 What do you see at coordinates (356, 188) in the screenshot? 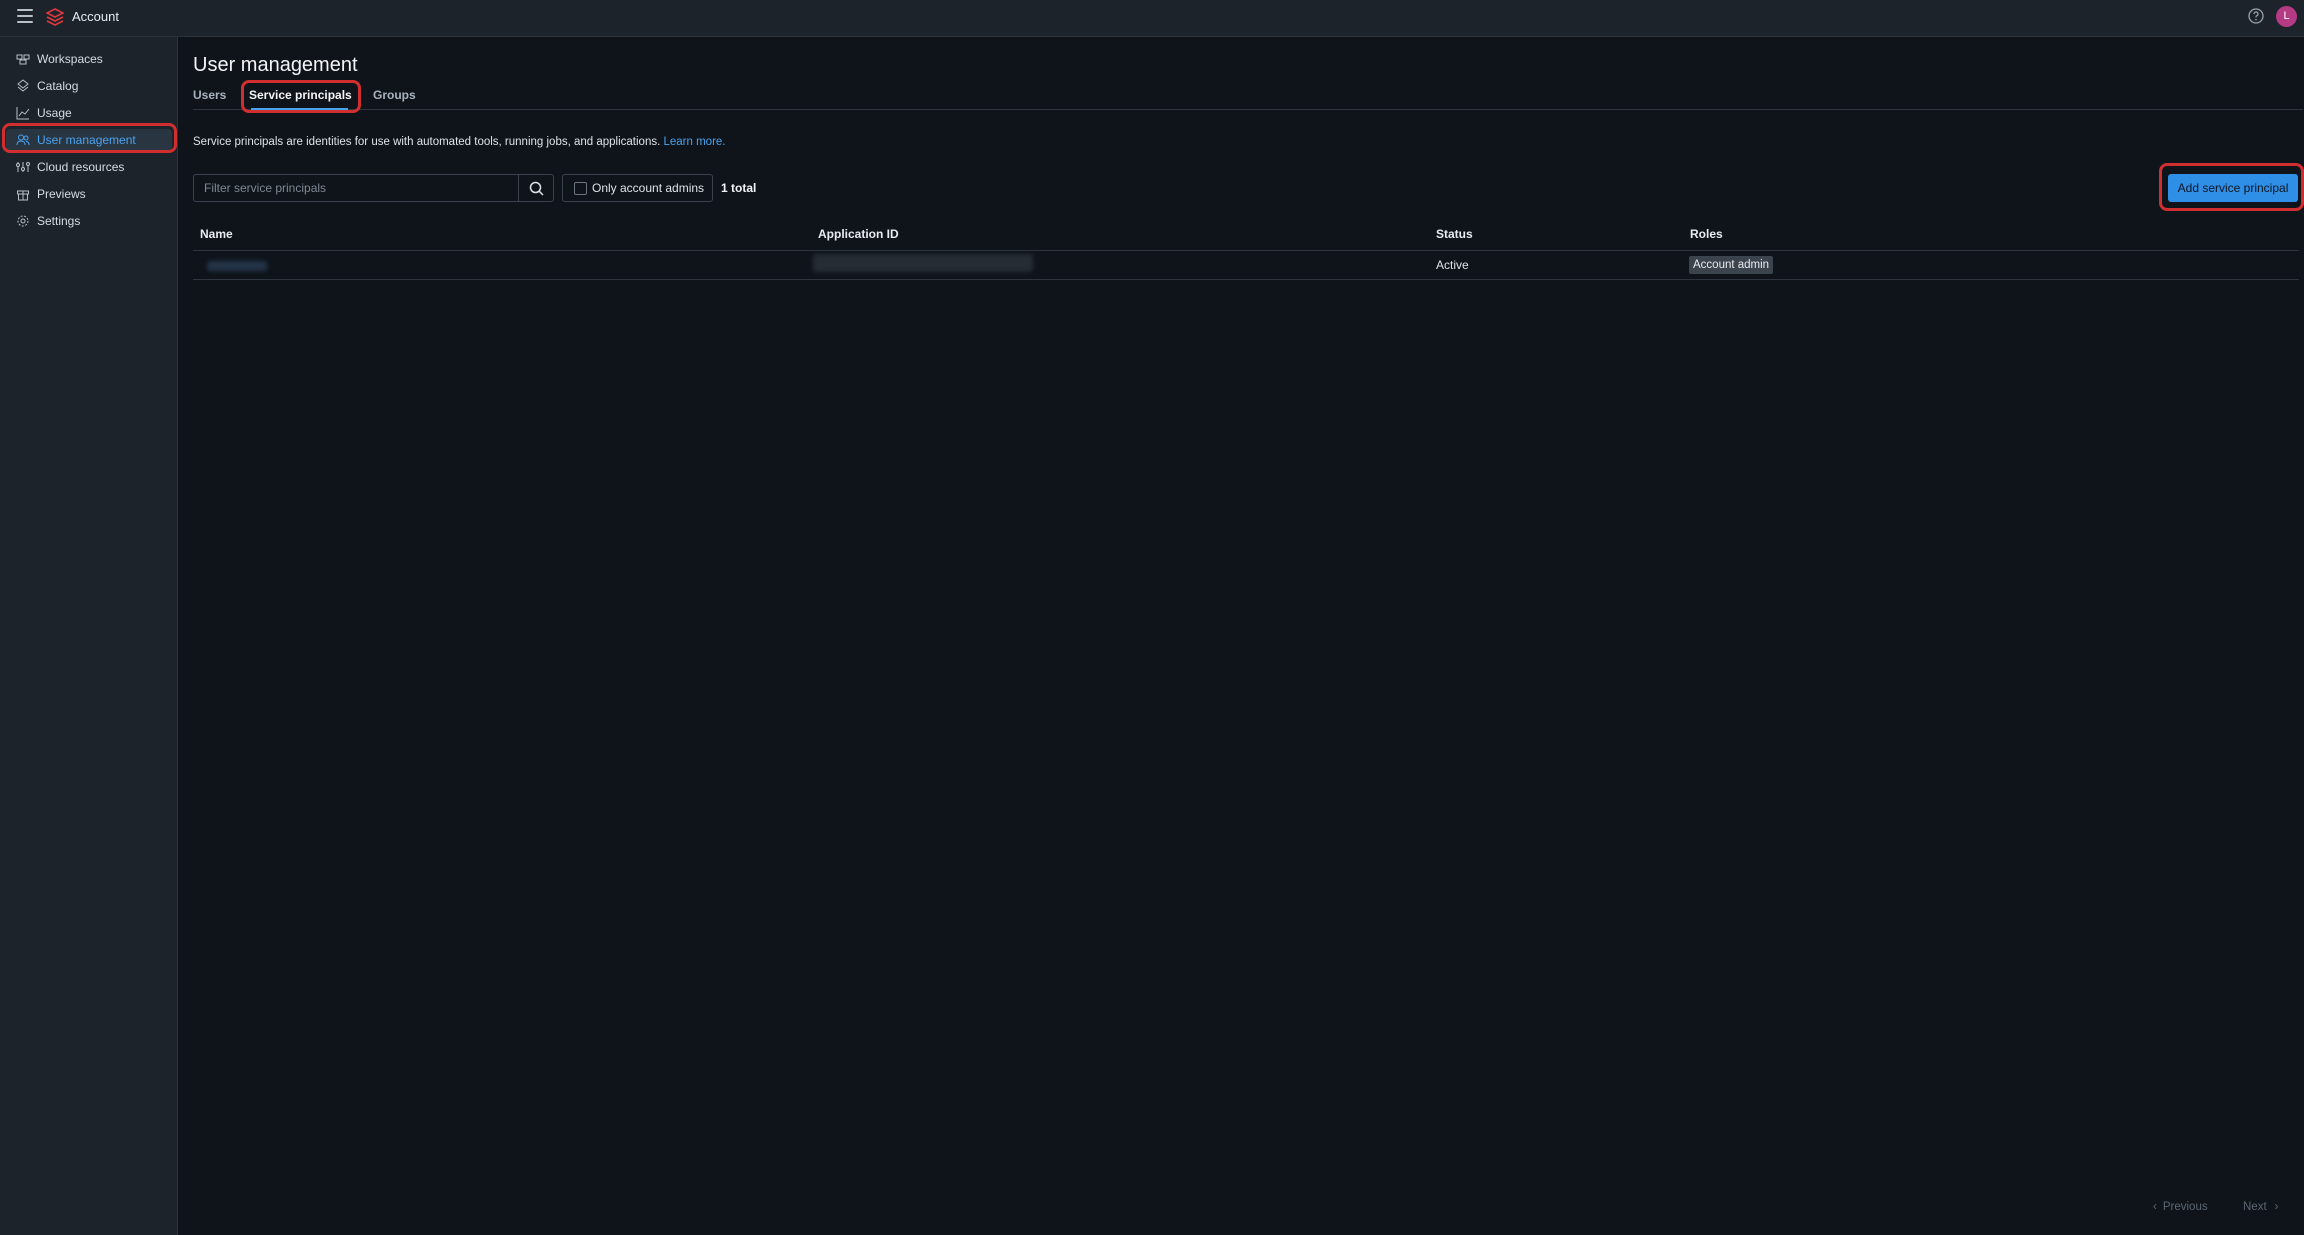
I see `filter-service-principals-input` at bounding box center [356, 188].